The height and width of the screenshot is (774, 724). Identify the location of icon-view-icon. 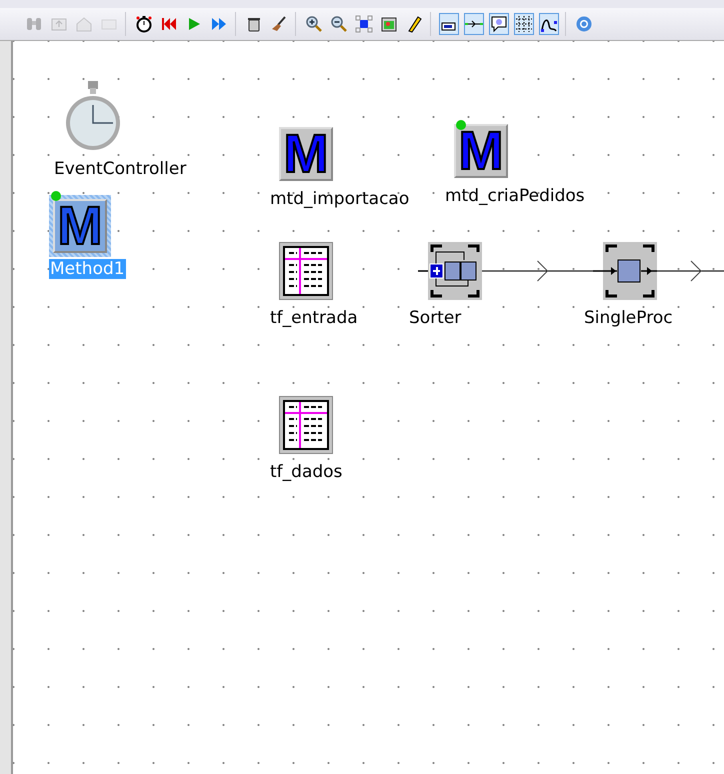
(449, 24).